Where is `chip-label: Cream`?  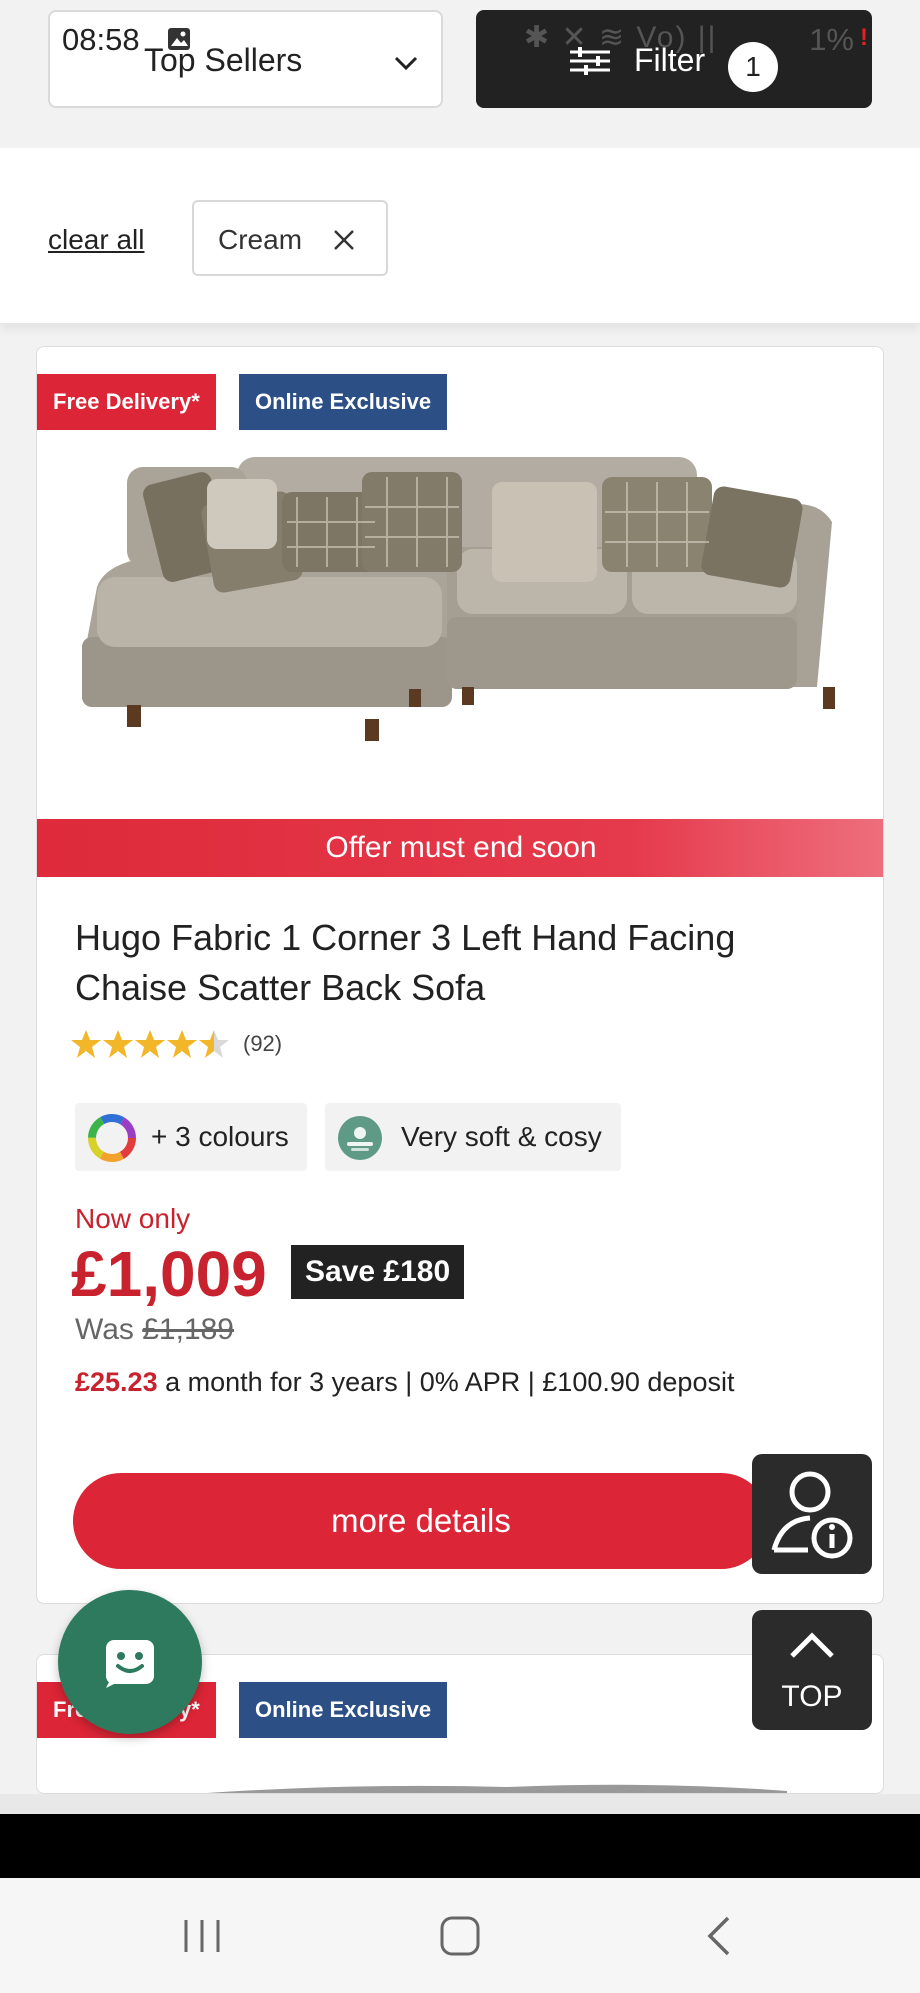
chip-label: Cream is located at coordinates (260, 239).